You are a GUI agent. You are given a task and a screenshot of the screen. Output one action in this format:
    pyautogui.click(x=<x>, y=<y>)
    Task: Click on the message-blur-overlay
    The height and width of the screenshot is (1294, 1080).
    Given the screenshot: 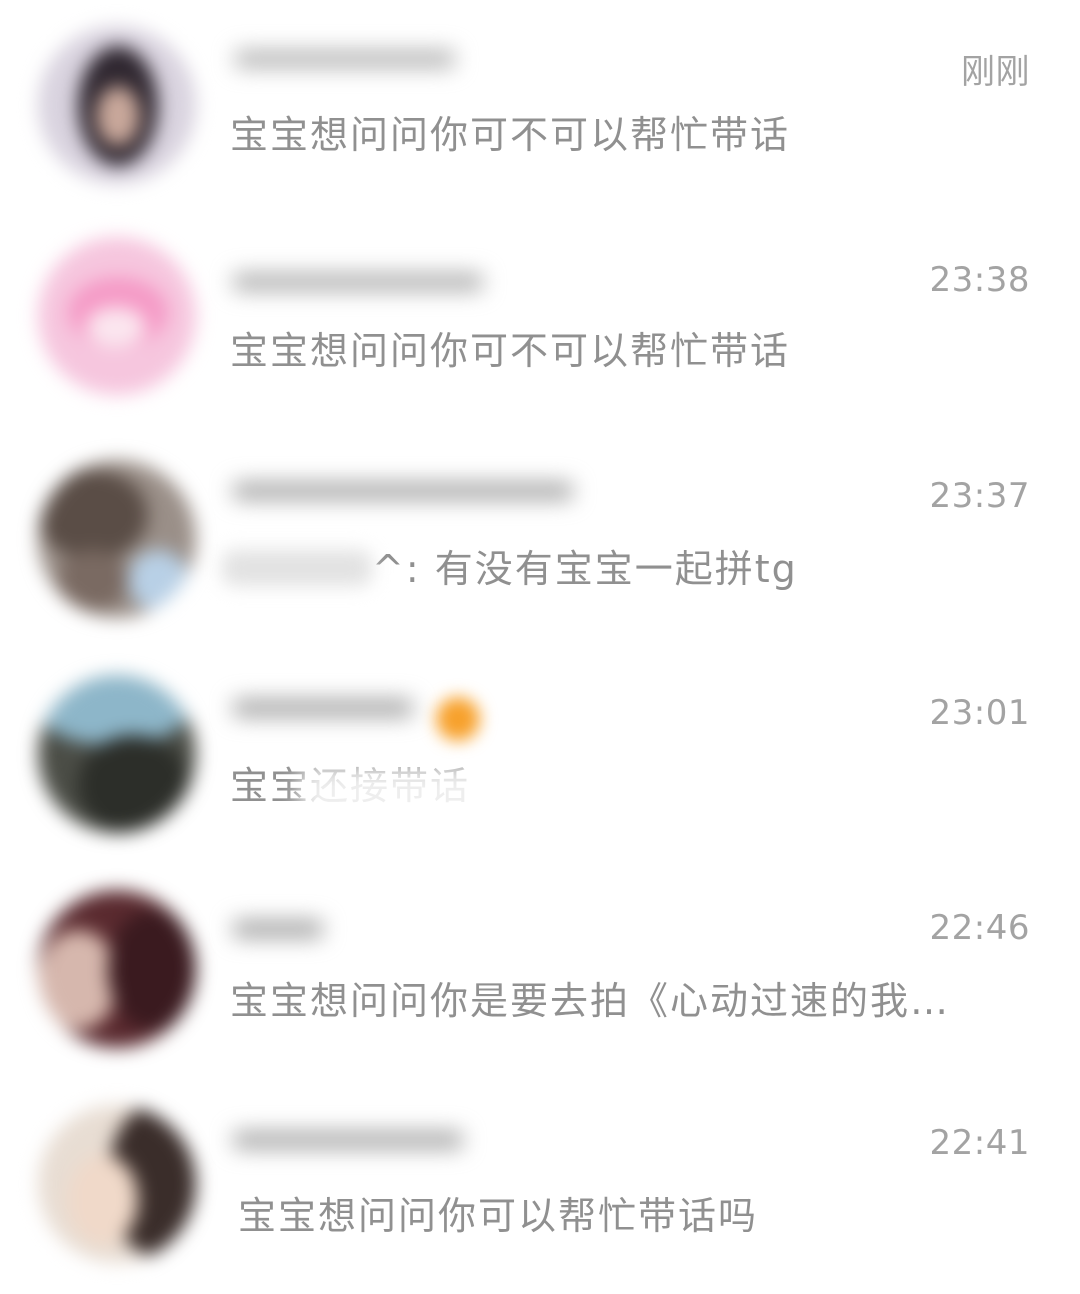 What is the action you would take?
    pyautogui.click(x=420, y=796)
    